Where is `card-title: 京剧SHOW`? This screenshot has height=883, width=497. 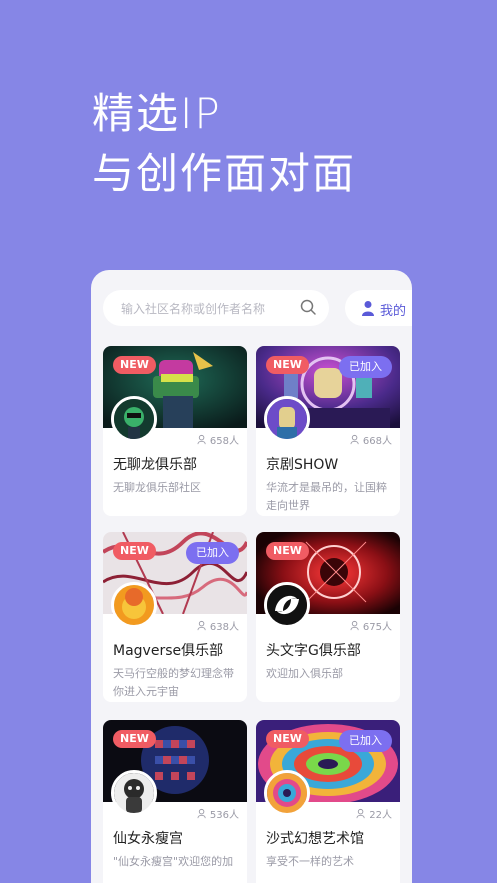
card-title: 京剧SHOW is located at coordinates (302, 465).